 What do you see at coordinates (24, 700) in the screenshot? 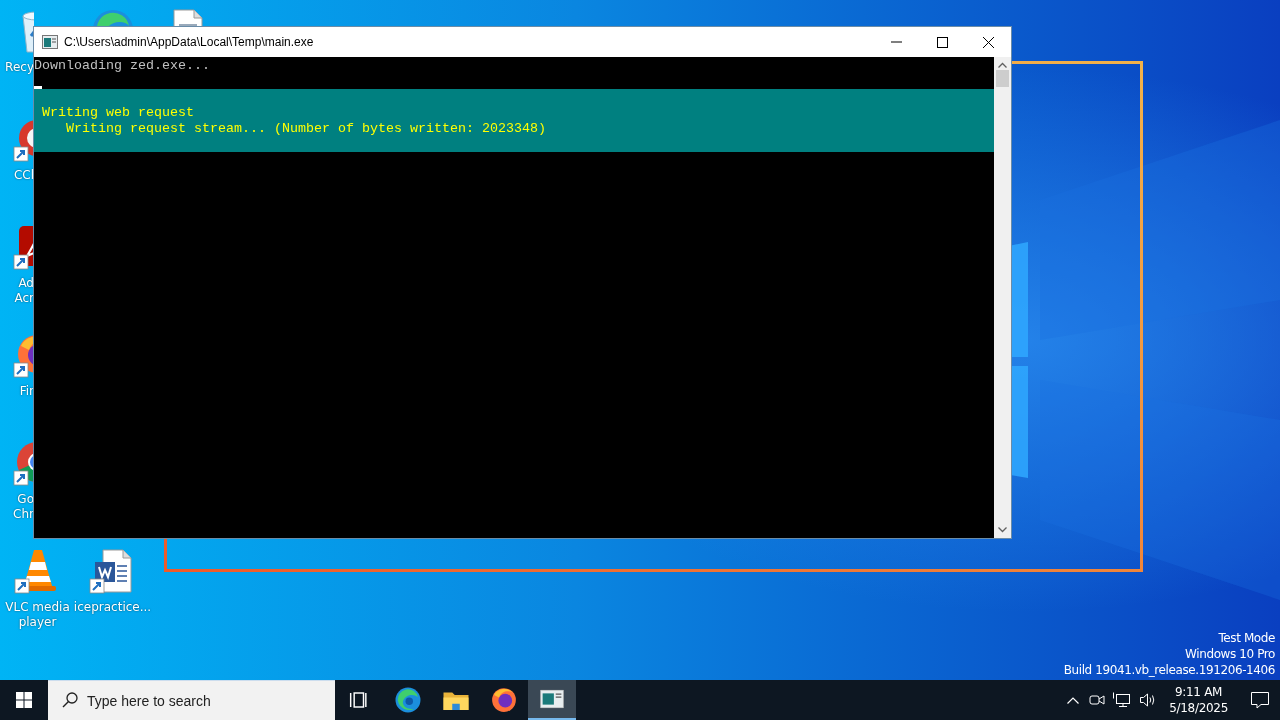
I see `windows-logo-icon` at bounding box center [24, 700].